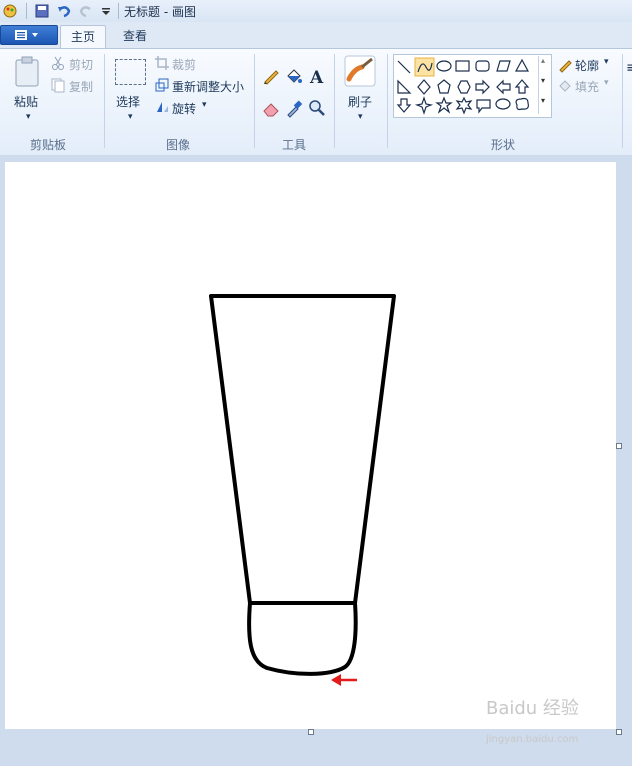  I want to click on gallery-scrollbar: ▴ ▾ ▾, so click(544, 85).